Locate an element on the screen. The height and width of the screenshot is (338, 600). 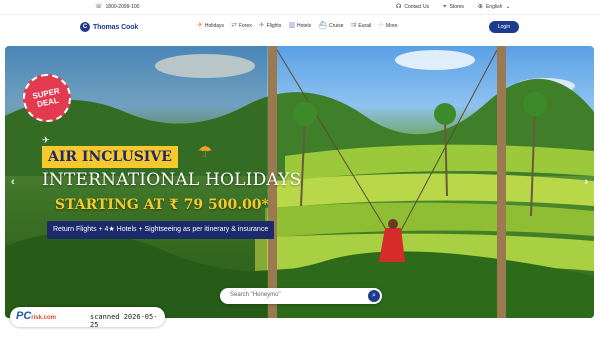
phone-link: ☏ 1800-2099-100 is located at coordinates (117, 7).